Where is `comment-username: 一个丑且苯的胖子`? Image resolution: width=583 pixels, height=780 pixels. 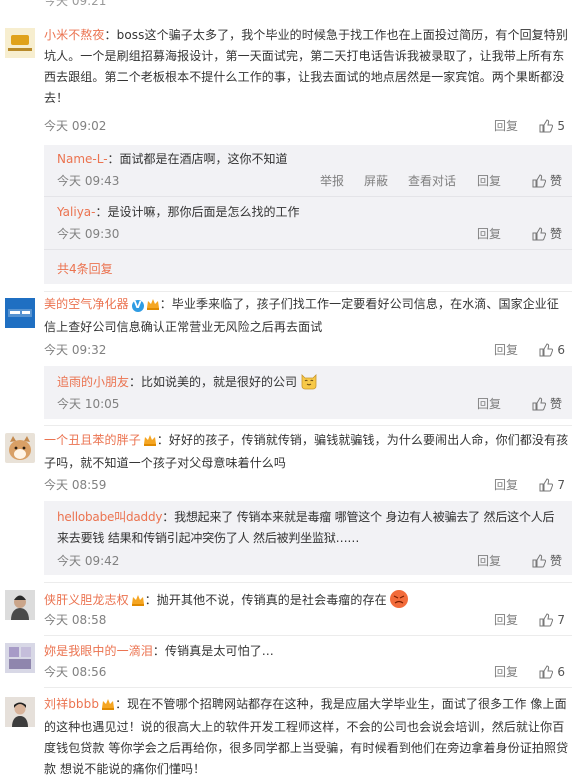
comment-username: 一个丑且苯的胖子 is located at coordinates (92, 440).